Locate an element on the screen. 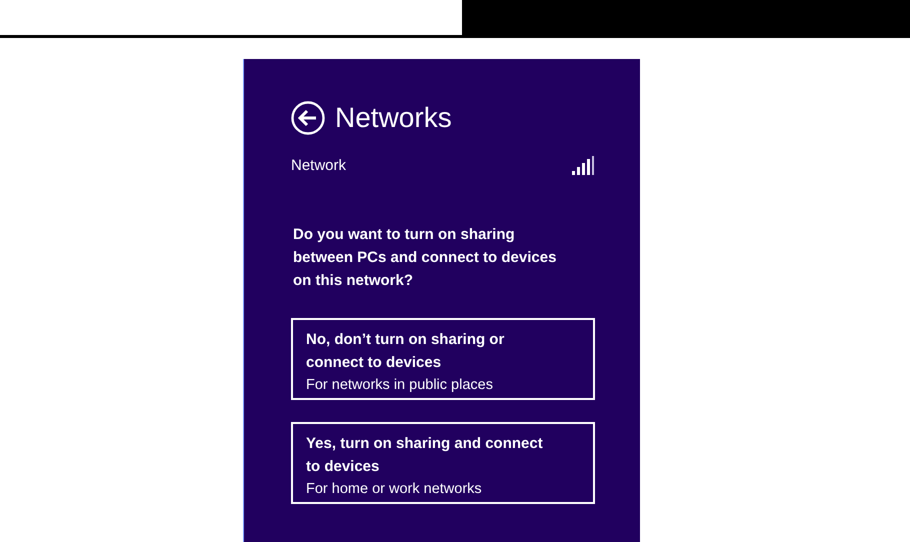 This screenshot has height=542, width=910. network-name: Network is located at coordinates (318, 165).